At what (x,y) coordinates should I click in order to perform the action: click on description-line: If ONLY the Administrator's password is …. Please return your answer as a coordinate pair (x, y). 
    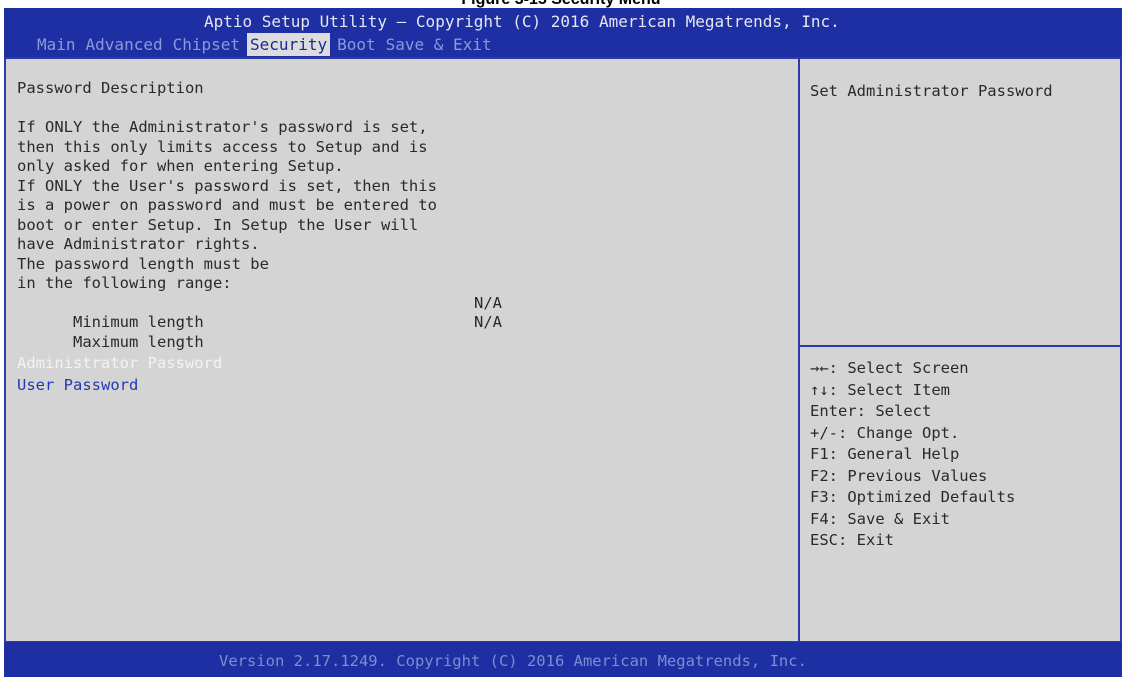
    Looking at the image, I should click on (222, 127).